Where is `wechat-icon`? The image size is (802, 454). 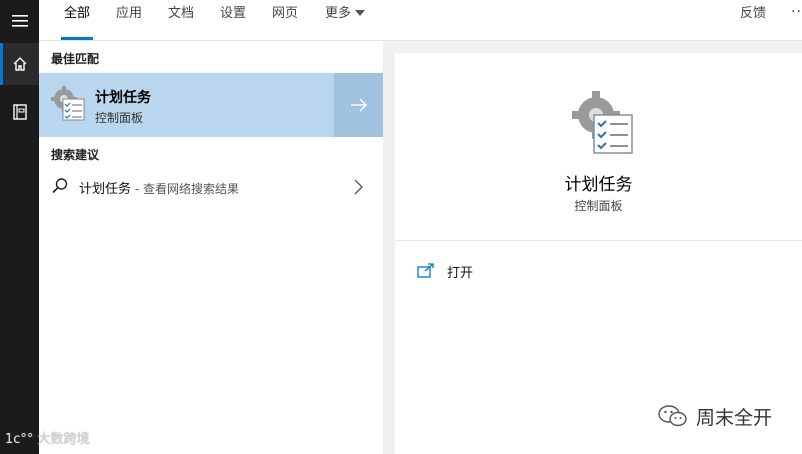
wechat-icon is located at coordinates (672, 416).